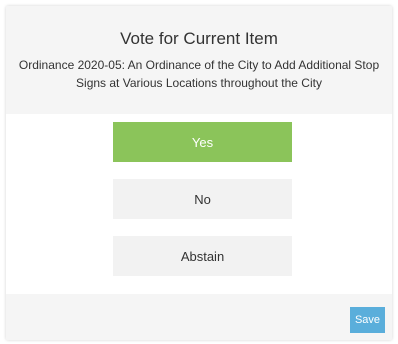 The width and height of the screenshot is (398, 344). Describe the element at coordinates (202, 256) in the screenshot. I see `vote-abstain-button: Abstain` at that location.